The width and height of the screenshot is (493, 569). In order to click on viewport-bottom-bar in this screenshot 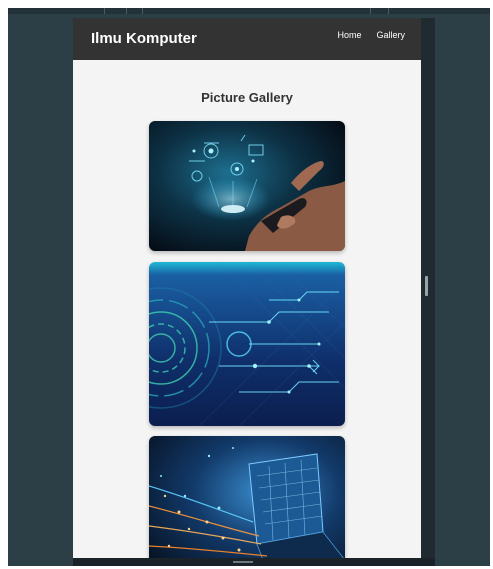, I will do `click(254, 562)`.